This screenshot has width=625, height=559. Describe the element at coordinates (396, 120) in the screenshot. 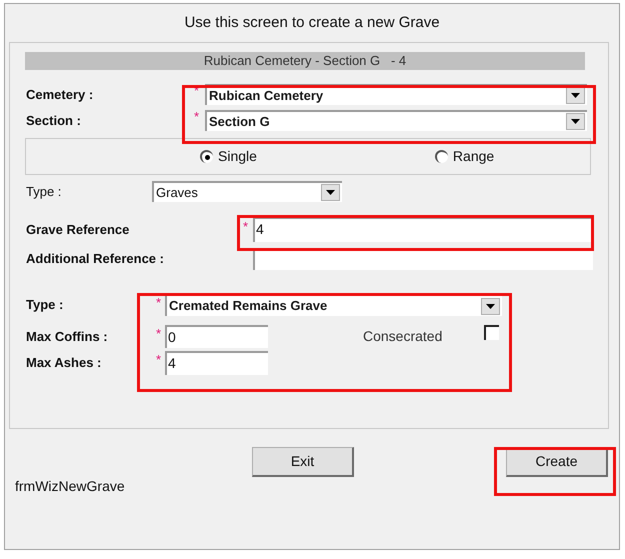

I see `dropdown: Section G` at that location.